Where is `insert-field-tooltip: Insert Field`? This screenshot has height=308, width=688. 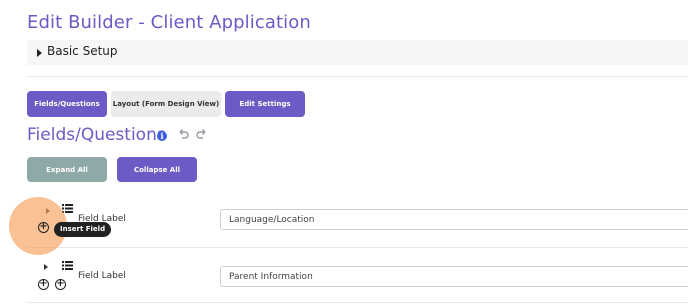
insert-field-tooltip: Insert Field is located at coordinates (83, 229).